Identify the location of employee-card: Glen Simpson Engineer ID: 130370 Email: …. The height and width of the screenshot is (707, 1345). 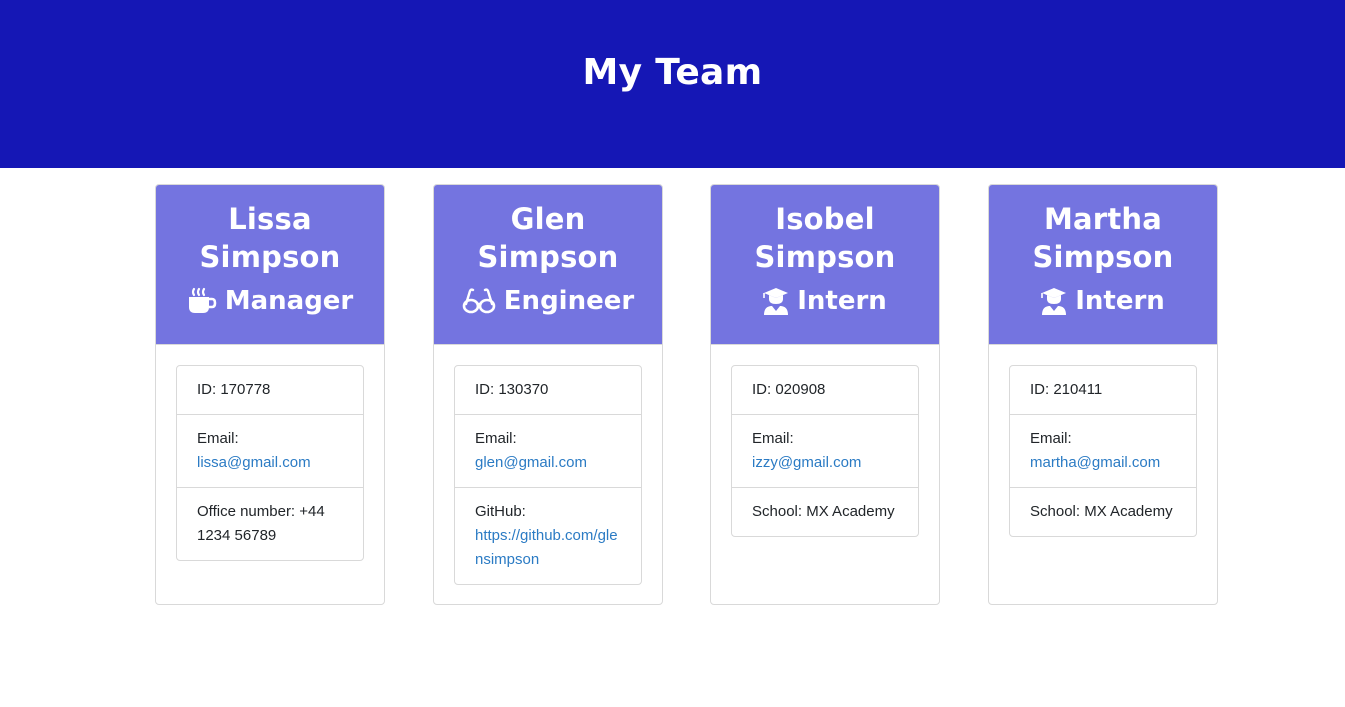
(548, 394).